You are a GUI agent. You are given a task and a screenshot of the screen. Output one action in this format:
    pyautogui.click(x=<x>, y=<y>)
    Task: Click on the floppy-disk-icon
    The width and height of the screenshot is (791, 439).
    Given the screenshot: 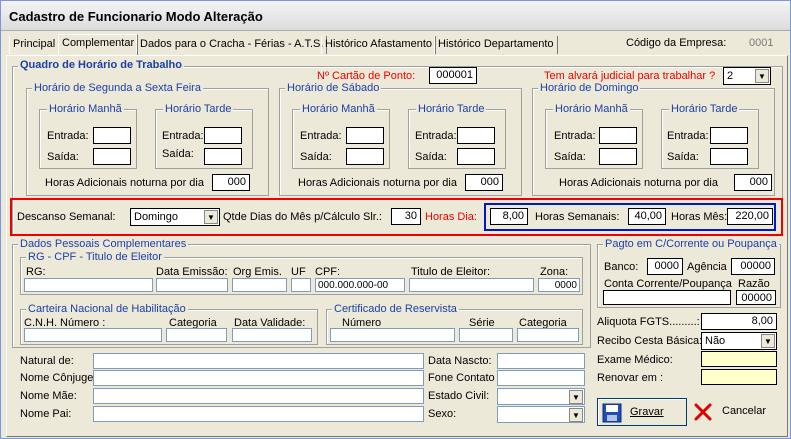 What is the action you would take?
    pyautogui.click(x=612, y=413)
    